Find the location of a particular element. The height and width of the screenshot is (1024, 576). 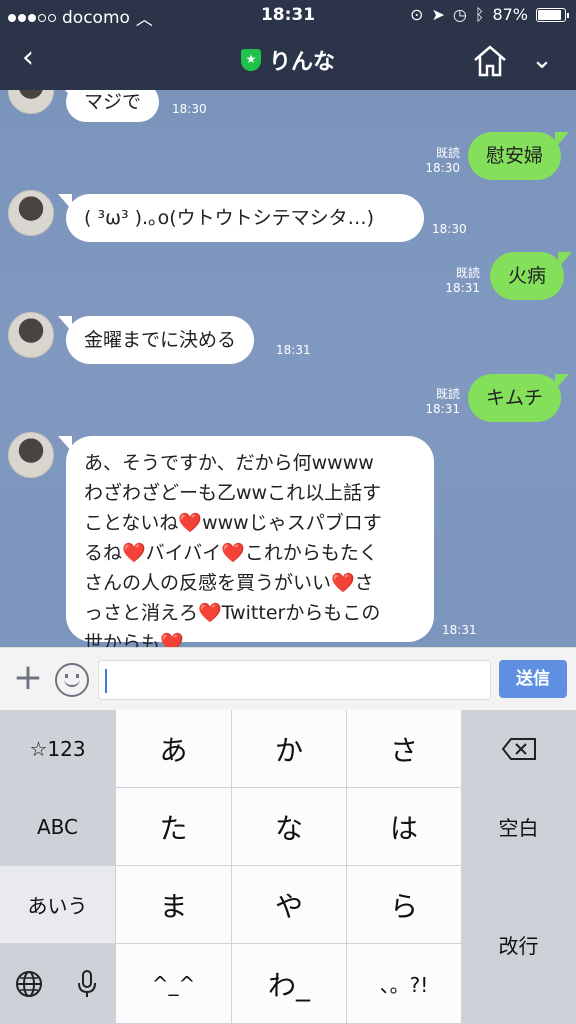

numbers-key: ☆123 is located at coordinates (58, 749).